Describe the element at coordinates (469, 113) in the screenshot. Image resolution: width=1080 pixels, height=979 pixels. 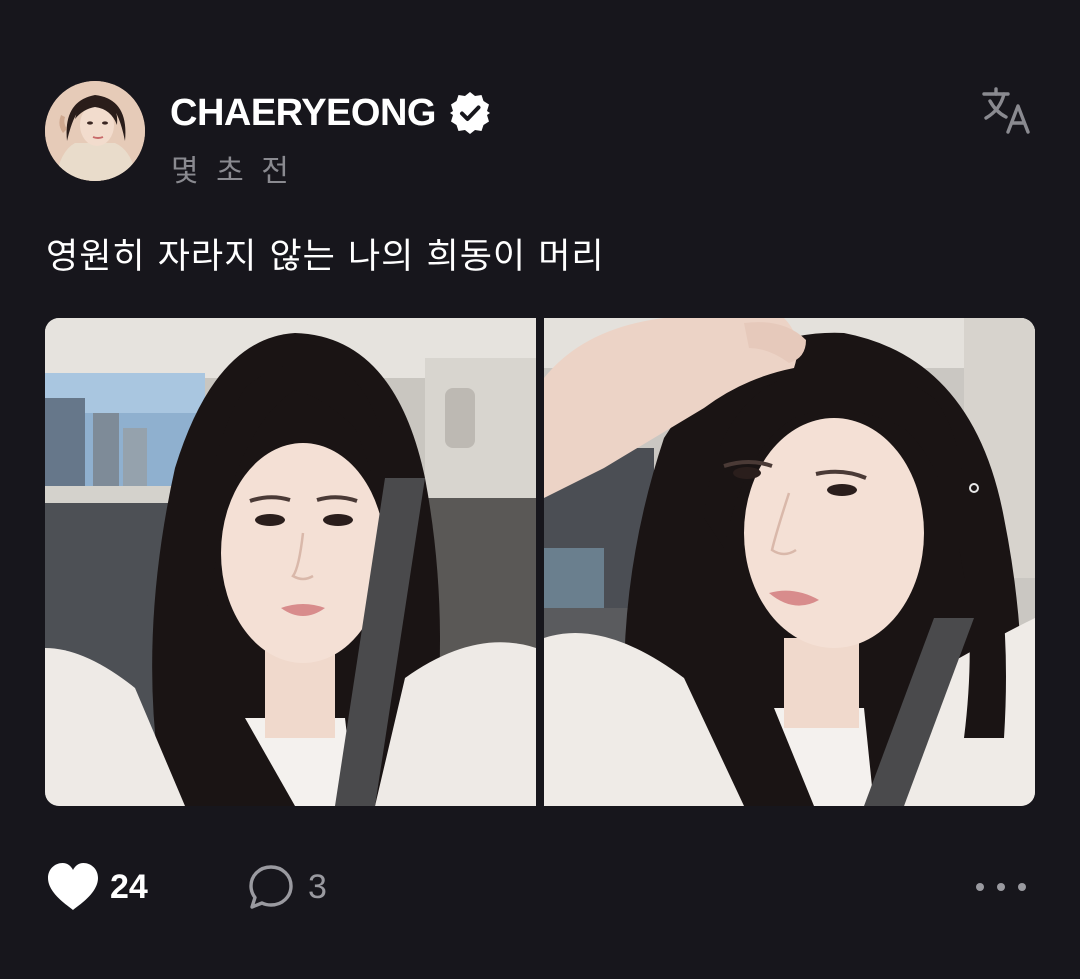
I see `verified-badge-icon` at that location.